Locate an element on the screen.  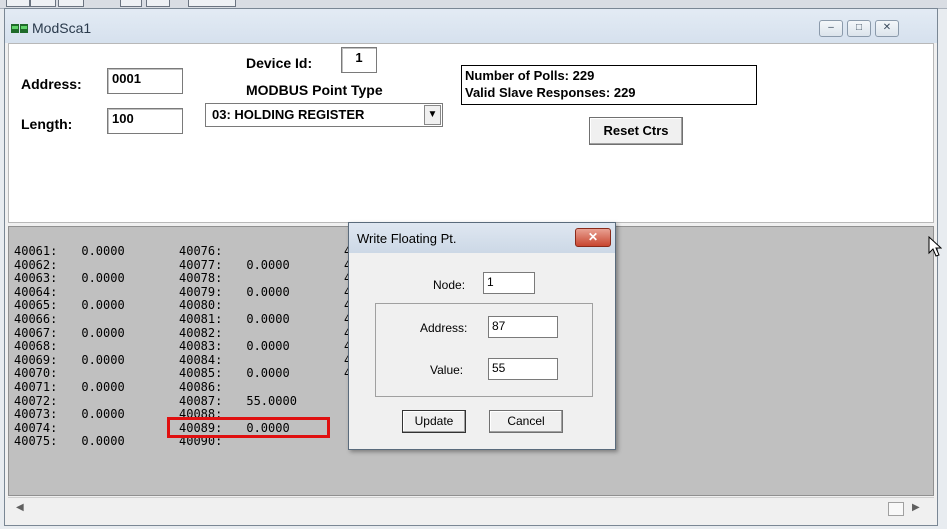
register-address: 40064: is located at coordinates (36, 291).